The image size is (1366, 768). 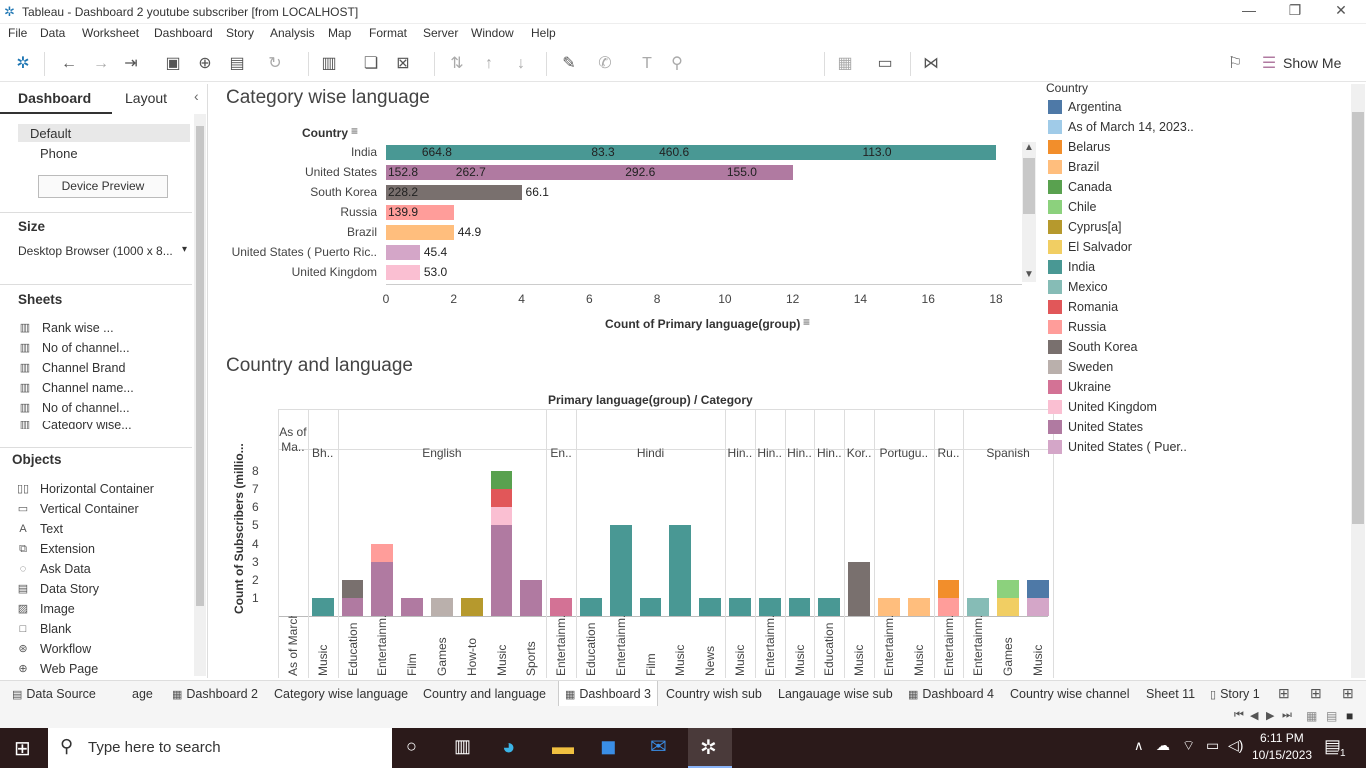 I want to click on legend-item-label: Ukraine, so click(x=1089, y=387).